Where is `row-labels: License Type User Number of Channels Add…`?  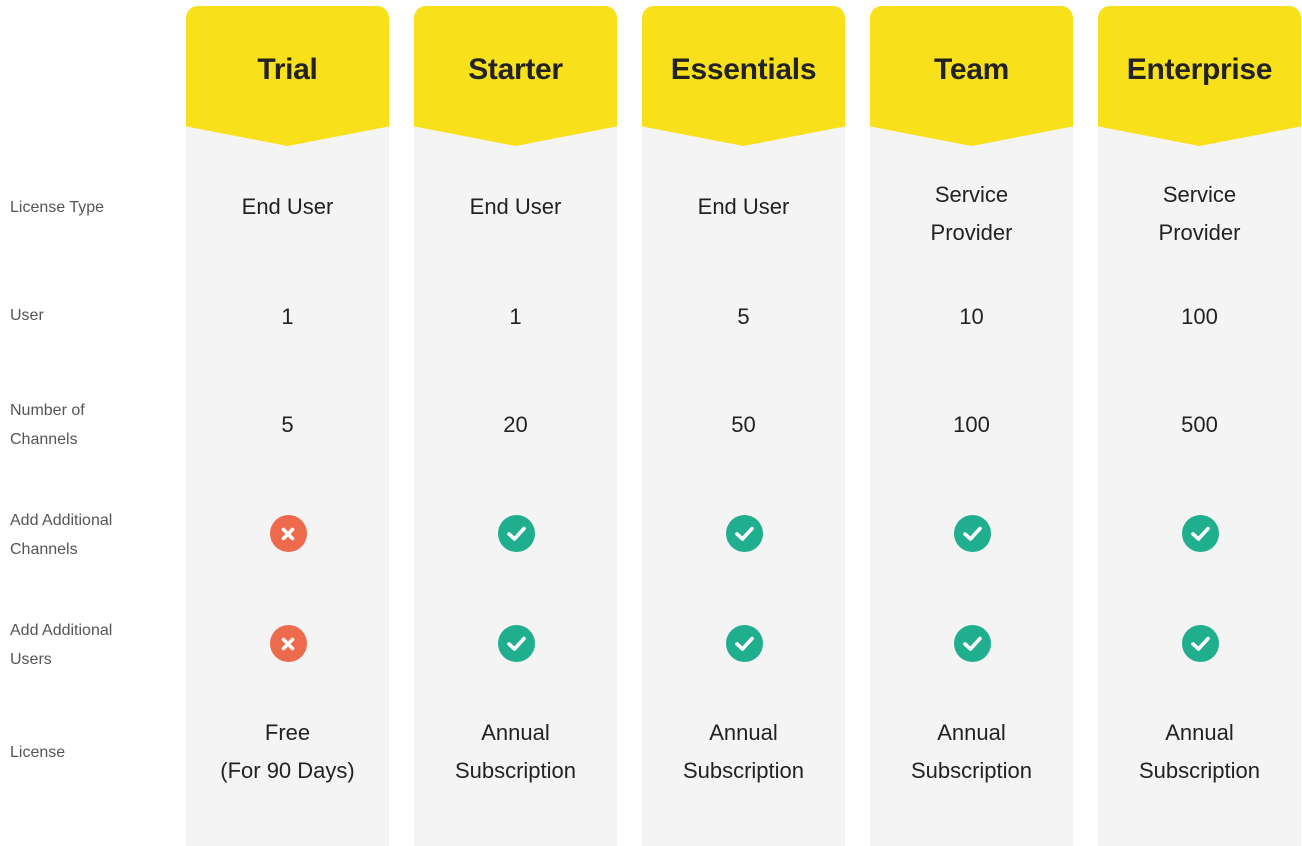
row-labels: License Type User Number of Channels Add… is located at coordinates (87, 423).